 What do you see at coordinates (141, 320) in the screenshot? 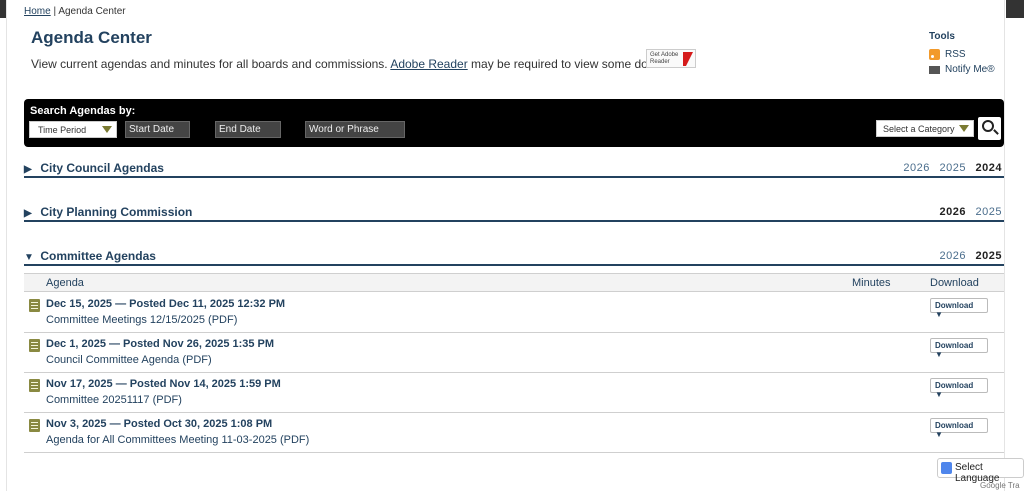
I see `agenda-file-link: Committee Meetings 12/15/2025 (PDF)` at bounding box center [141, 320].